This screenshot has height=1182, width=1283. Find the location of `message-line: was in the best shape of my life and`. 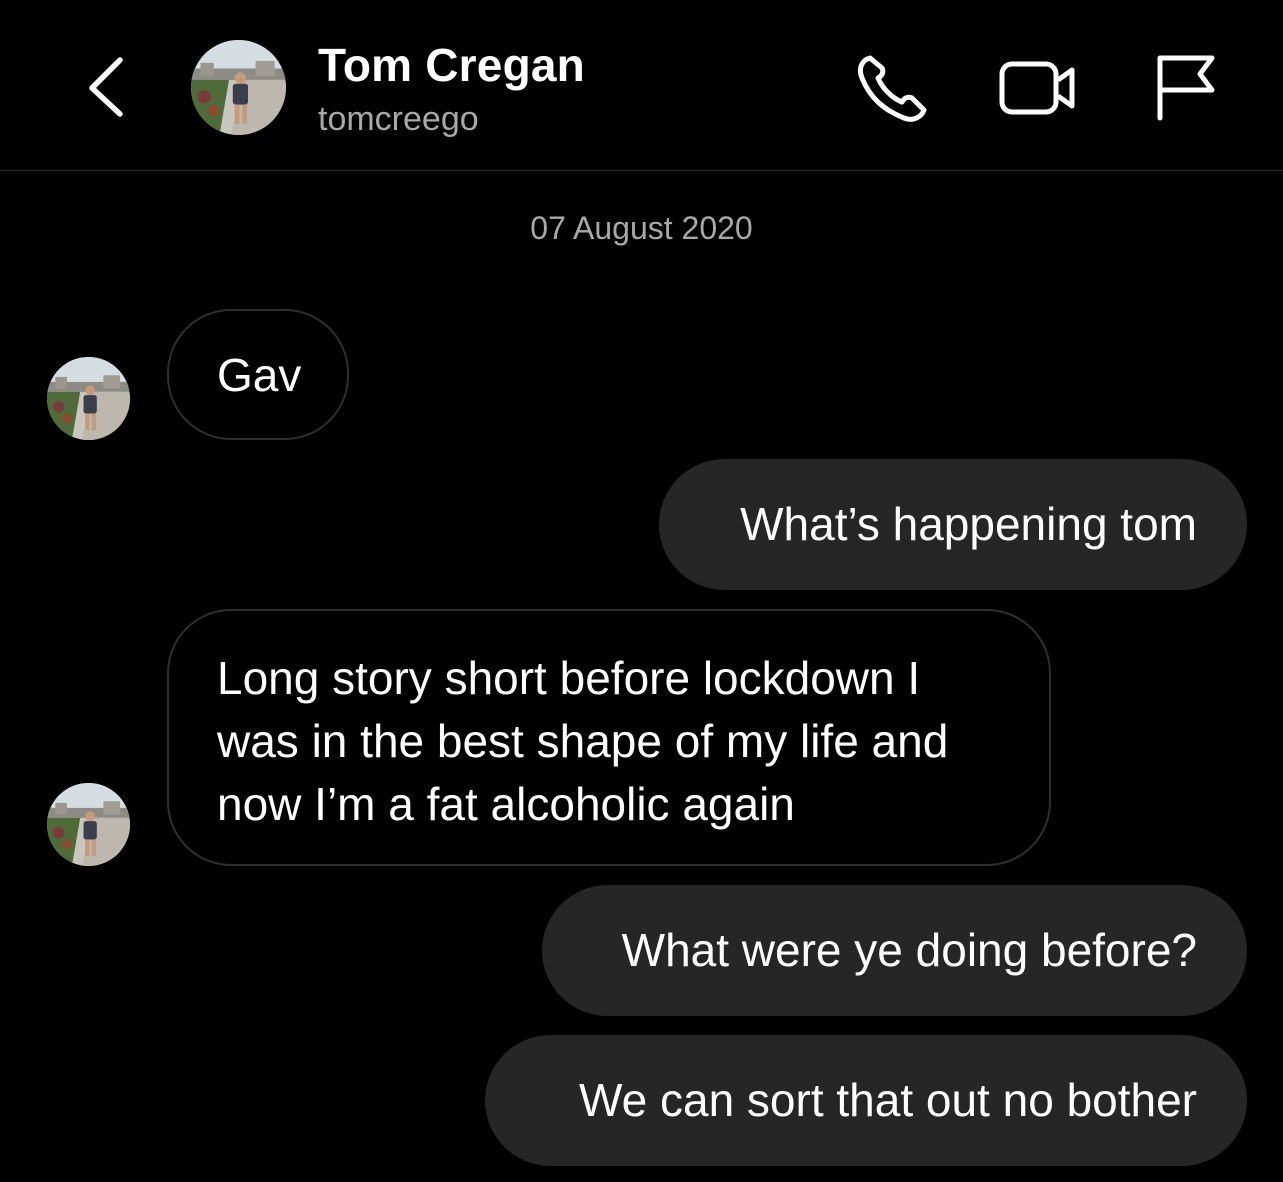

message-line: was in the best shape of my life and is located at coordinates (583, 741).